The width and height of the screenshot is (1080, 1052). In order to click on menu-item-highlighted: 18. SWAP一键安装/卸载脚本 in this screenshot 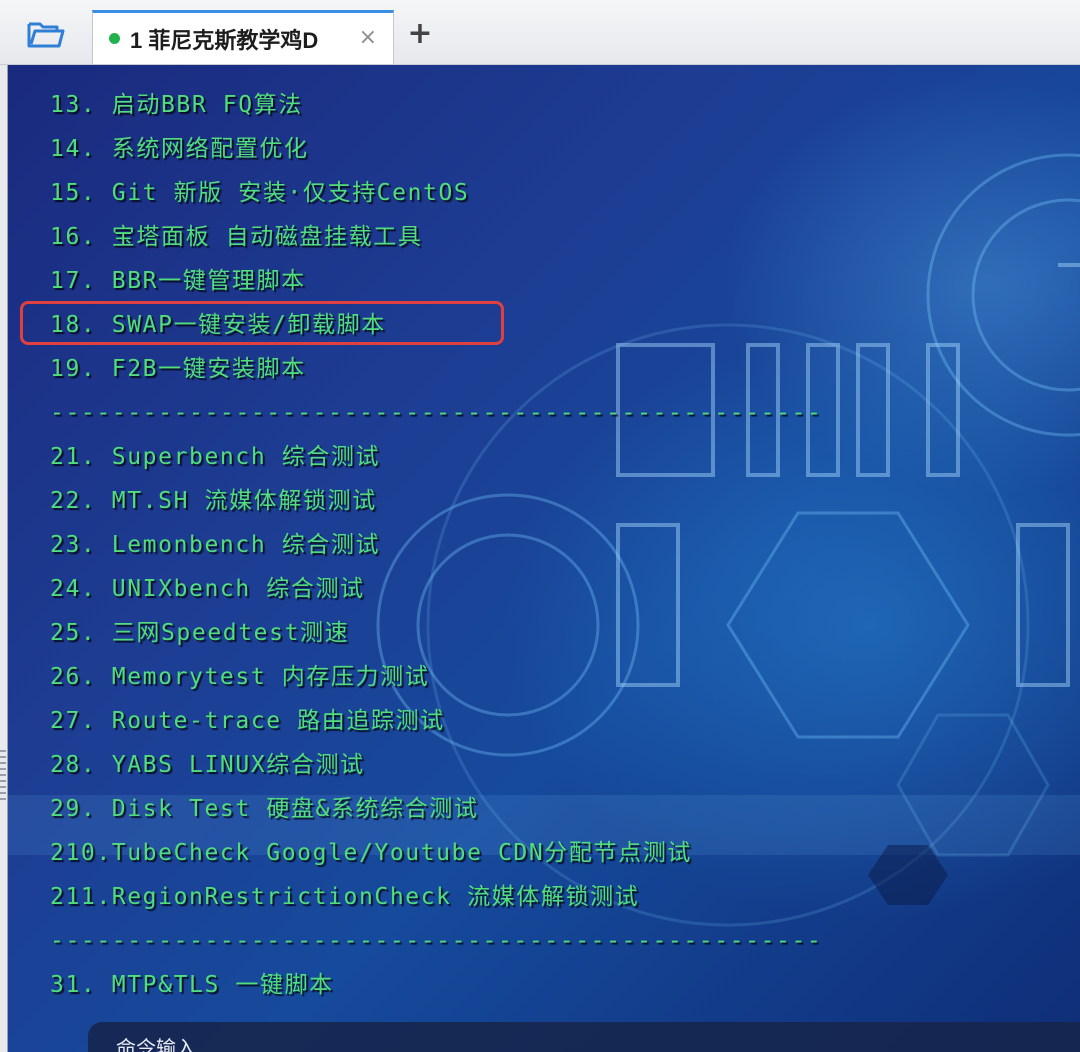, I will do `click(218, 325)`.